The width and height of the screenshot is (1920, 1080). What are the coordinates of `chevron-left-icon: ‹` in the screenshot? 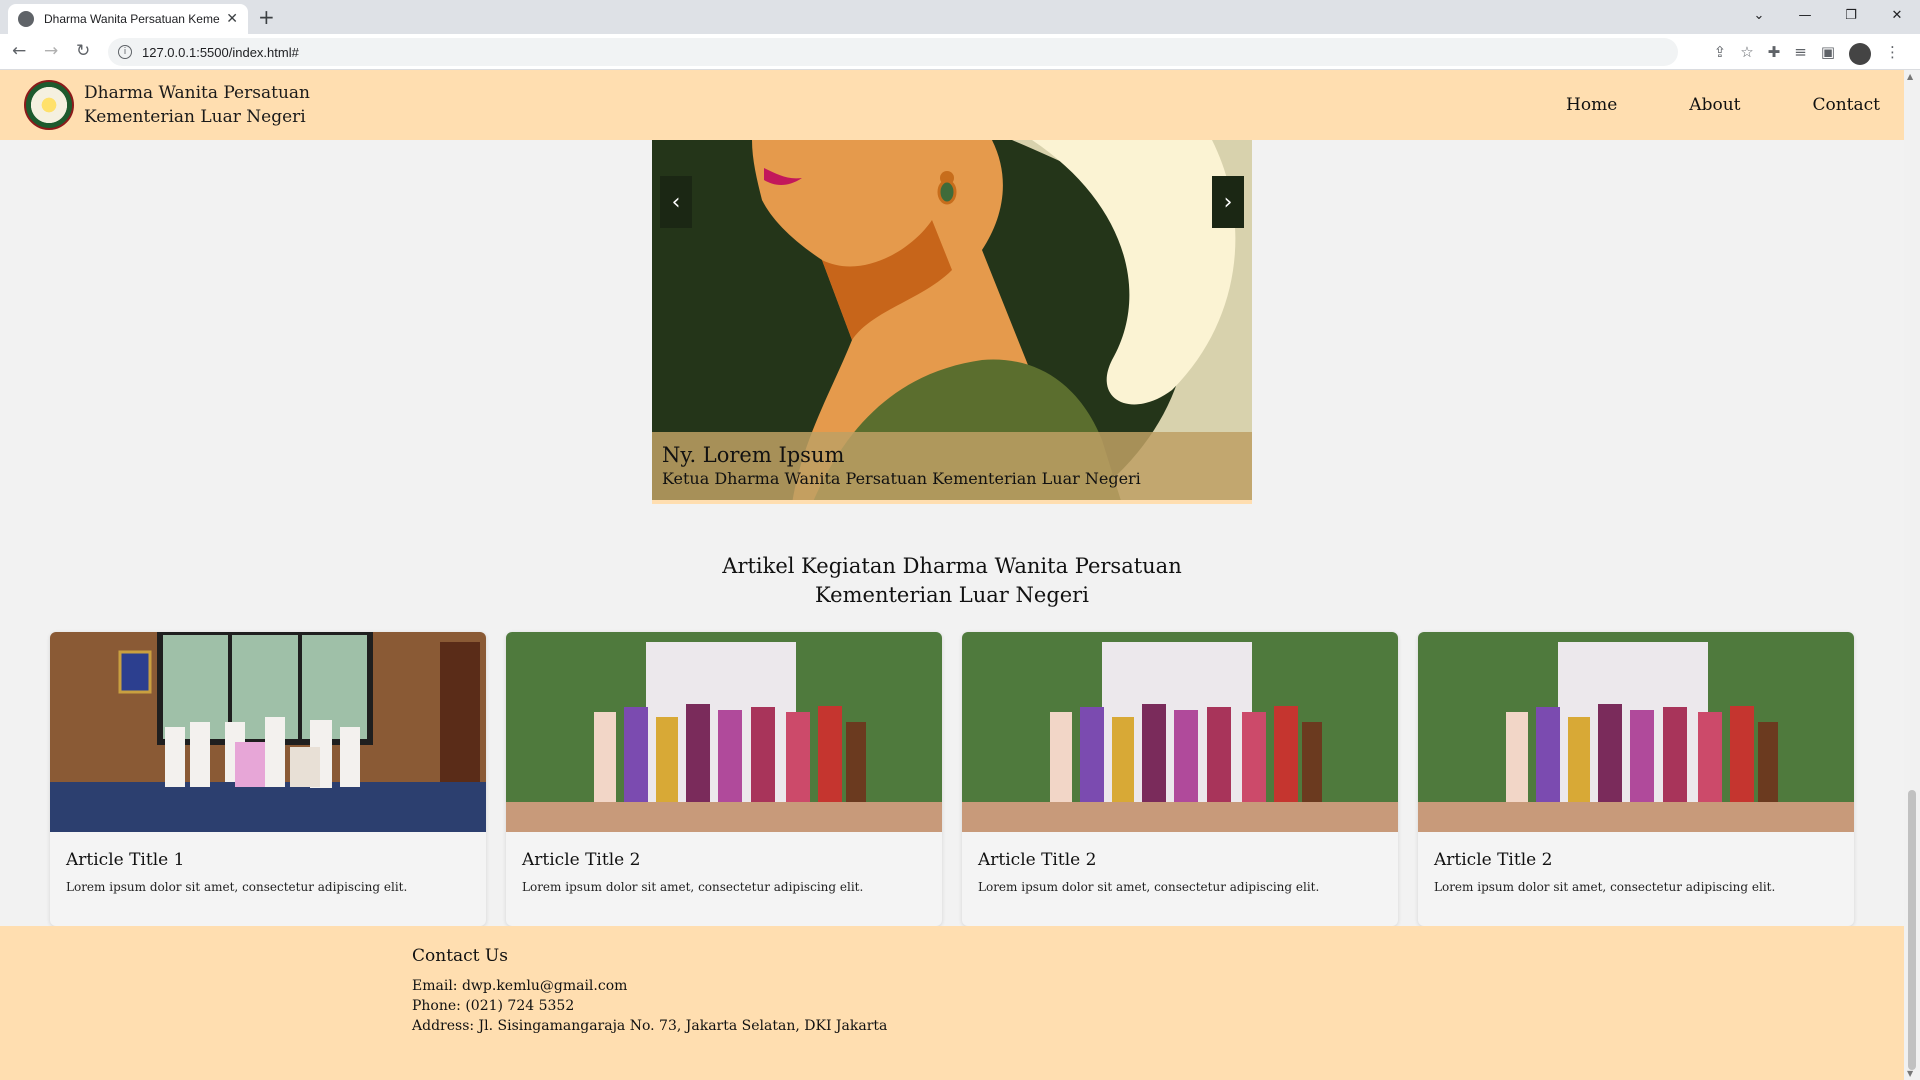 It's located at (676, 202).